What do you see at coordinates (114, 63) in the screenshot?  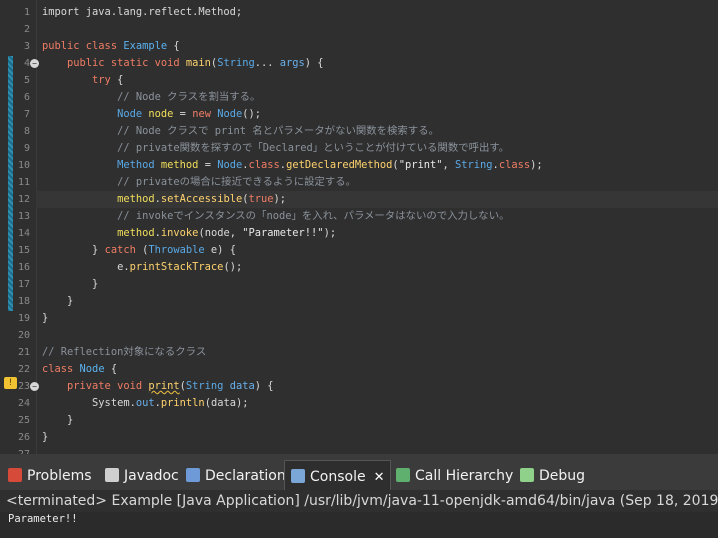 I see `code-token: public static void` at bounding box center [114, 63].